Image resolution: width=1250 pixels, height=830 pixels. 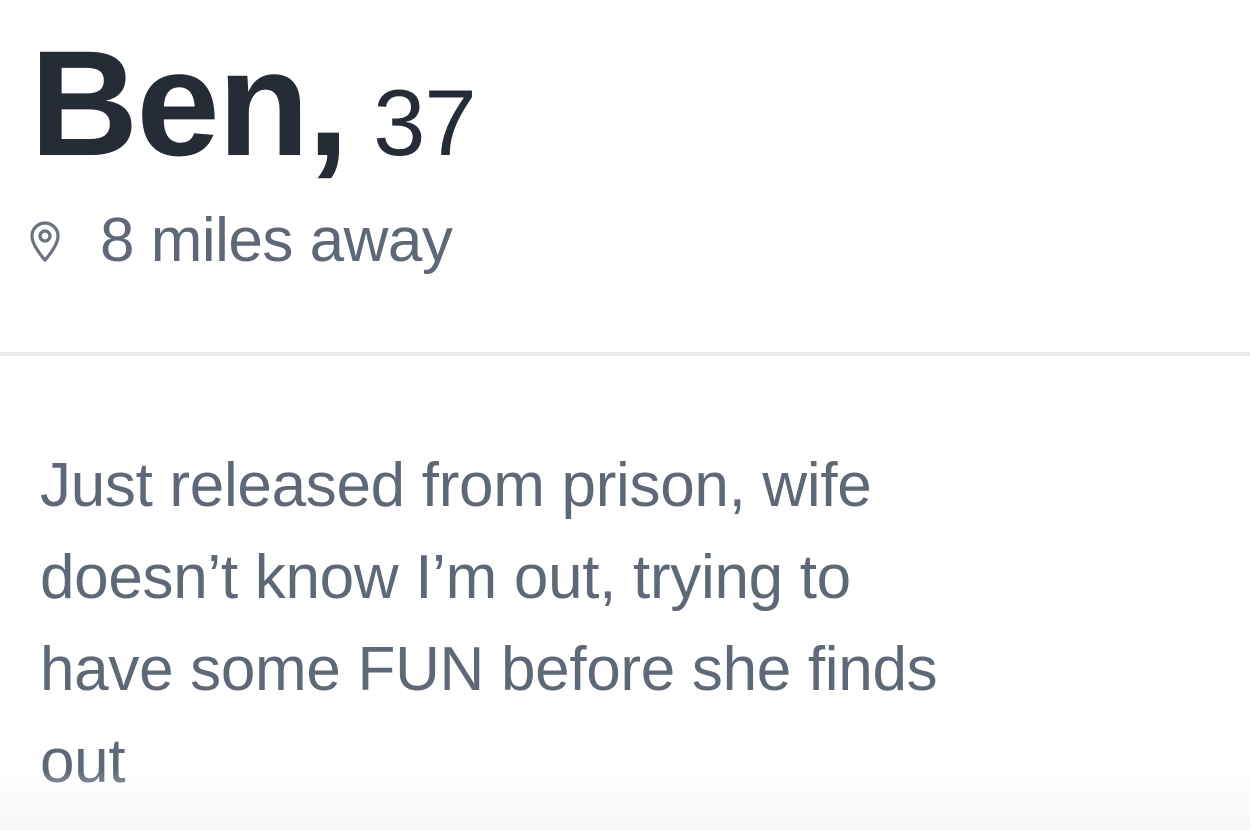 I want to click on profile-name: Ben,, so click(x=189, y=103).